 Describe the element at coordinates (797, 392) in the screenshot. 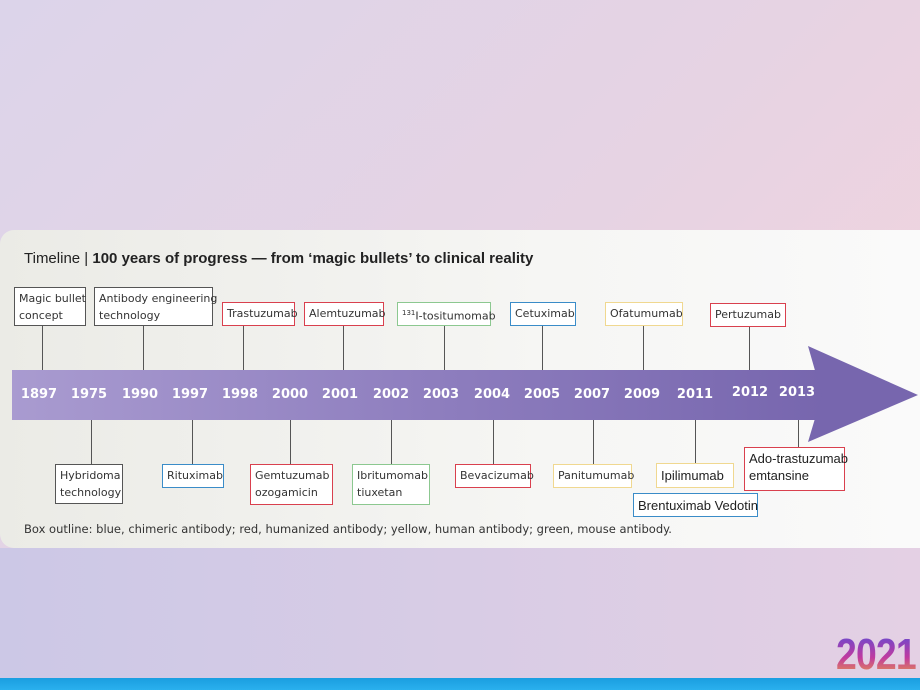

I see `year-label: 2013` at that location.